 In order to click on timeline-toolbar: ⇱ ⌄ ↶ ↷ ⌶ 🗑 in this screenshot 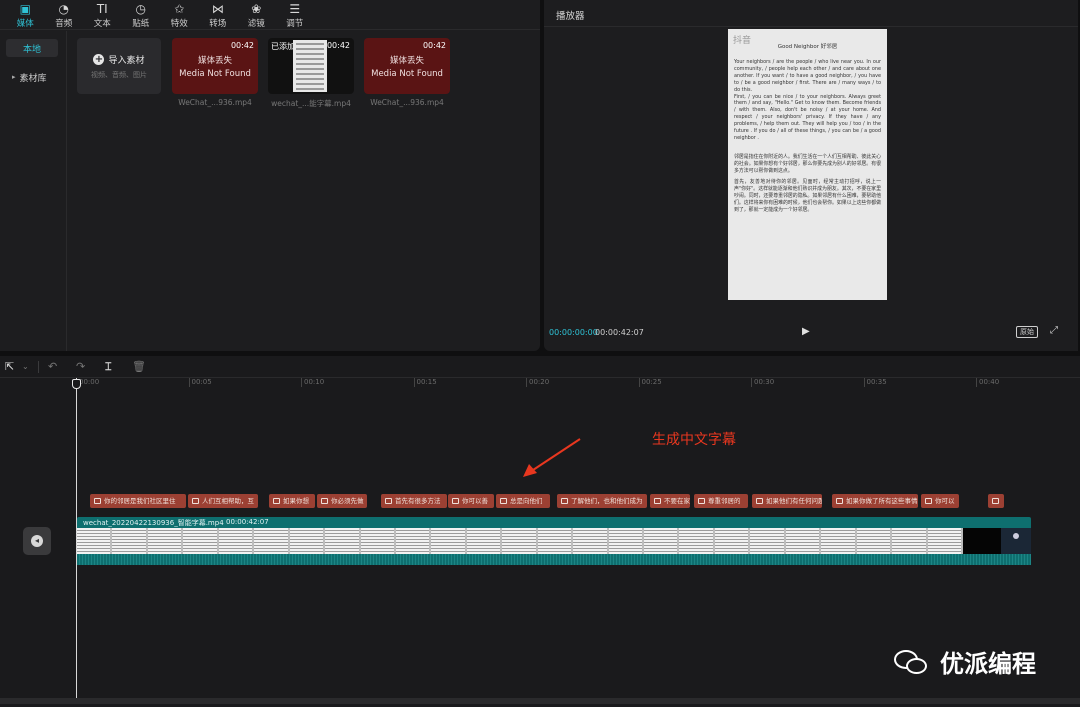, I will do `click(540, 367)`.